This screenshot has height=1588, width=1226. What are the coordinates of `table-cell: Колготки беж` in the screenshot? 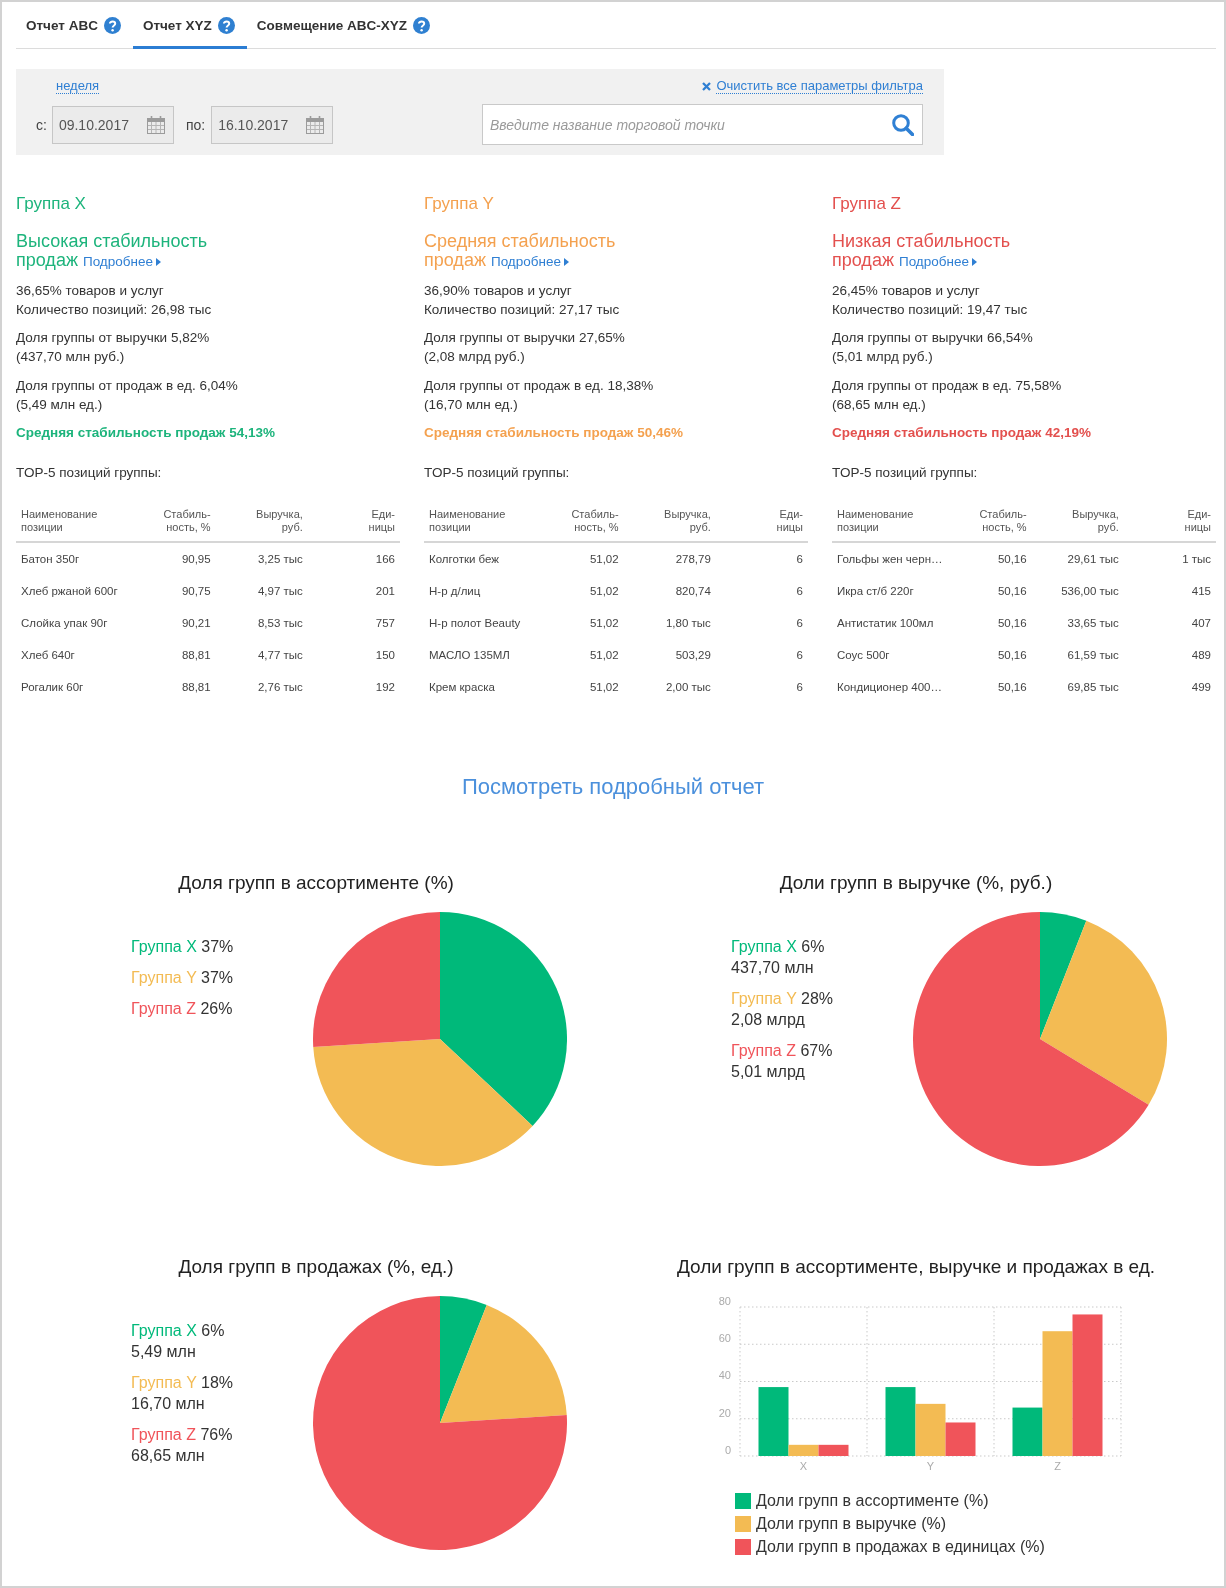 It's located at (489, 558).